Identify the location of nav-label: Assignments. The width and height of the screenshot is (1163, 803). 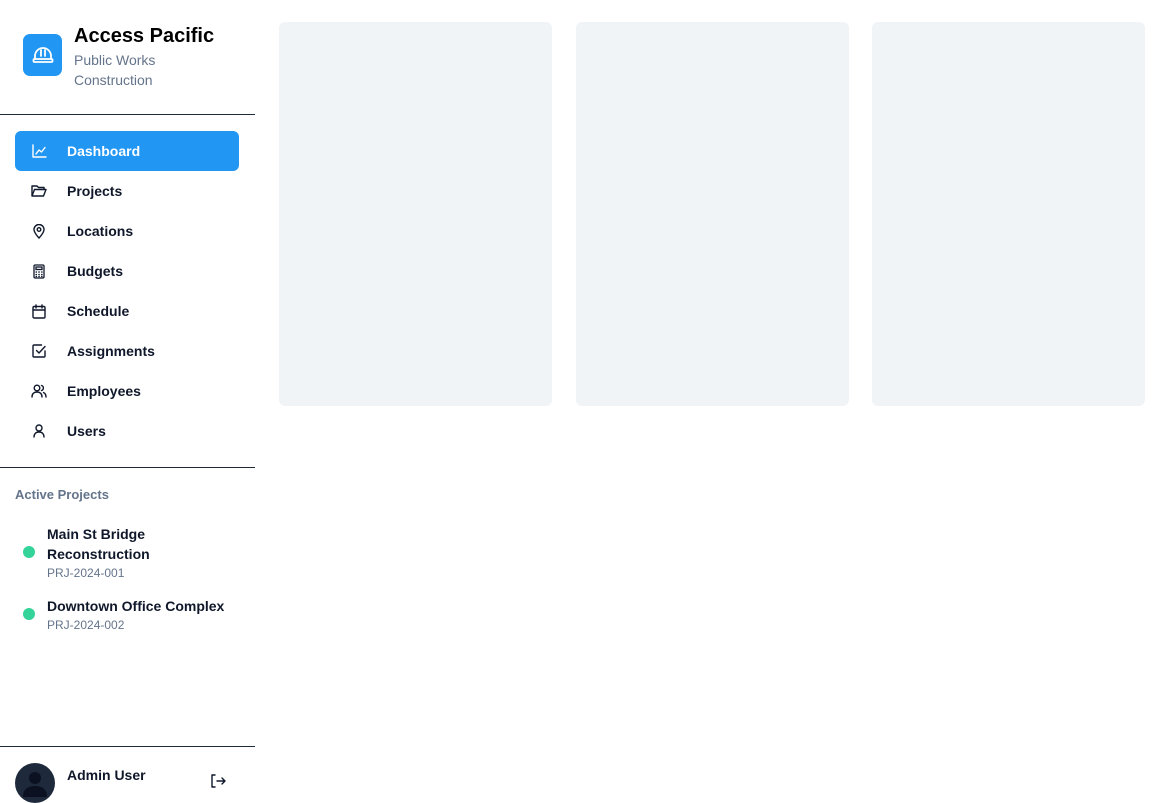
(111, 351).